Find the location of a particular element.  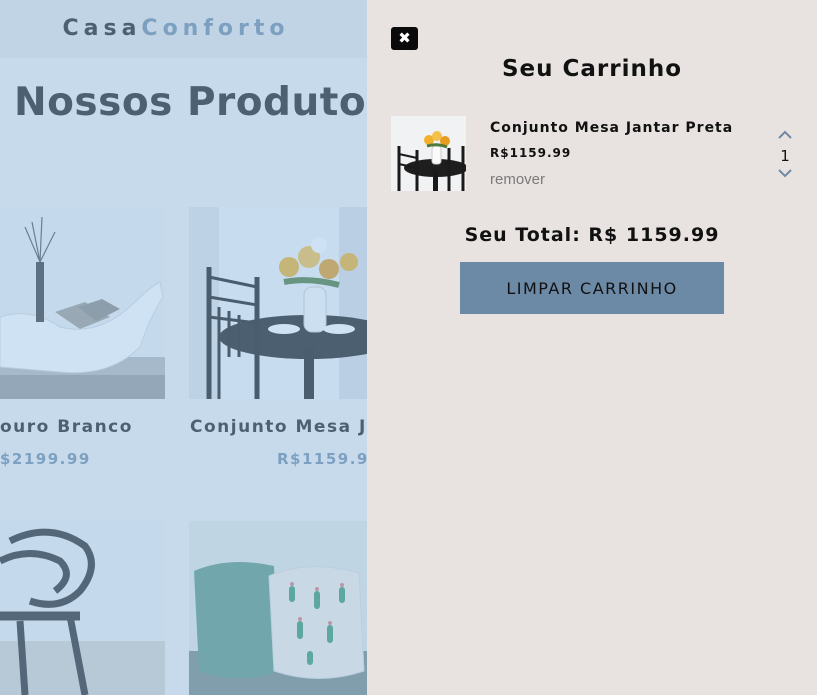

cart-title: Seu Carrinho is located at coordinates (592, 69).